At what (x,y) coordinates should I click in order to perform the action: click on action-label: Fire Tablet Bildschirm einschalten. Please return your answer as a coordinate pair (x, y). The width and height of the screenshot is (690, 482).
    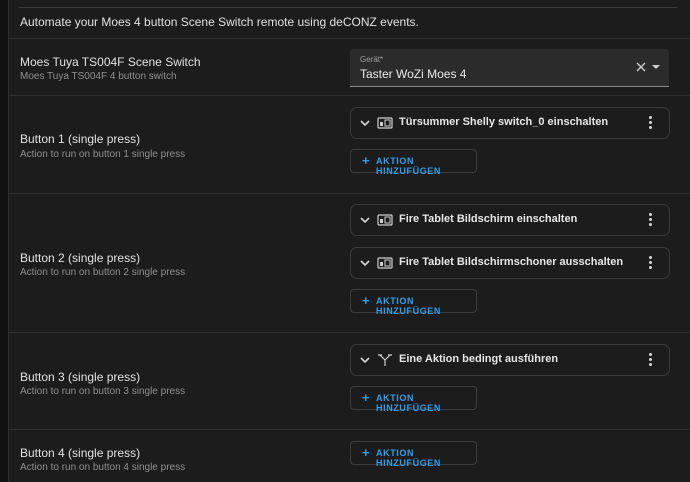
    Looking at the image, I should click on (488, 219).